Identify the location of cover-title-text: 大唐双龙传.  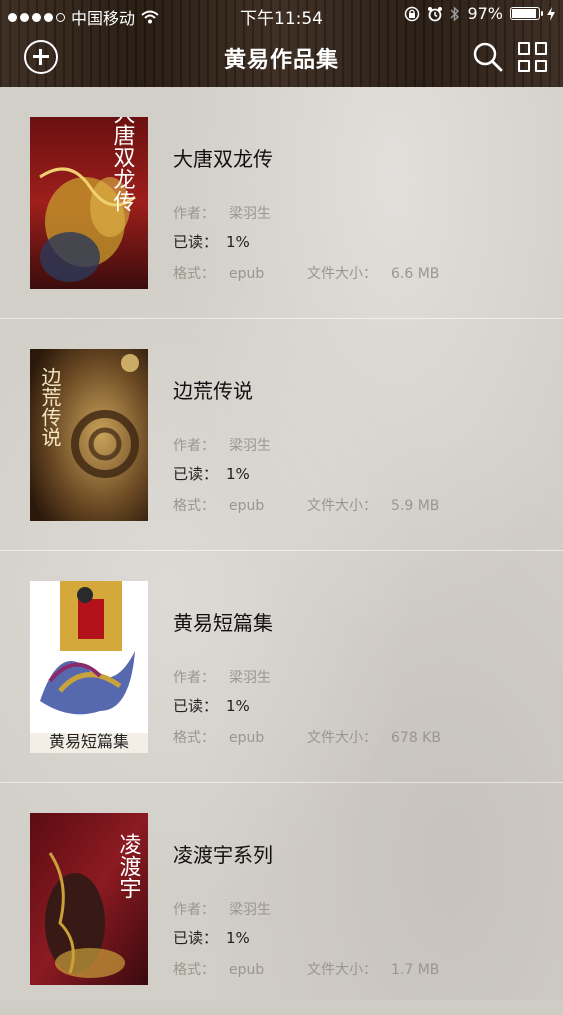
(123, 164).